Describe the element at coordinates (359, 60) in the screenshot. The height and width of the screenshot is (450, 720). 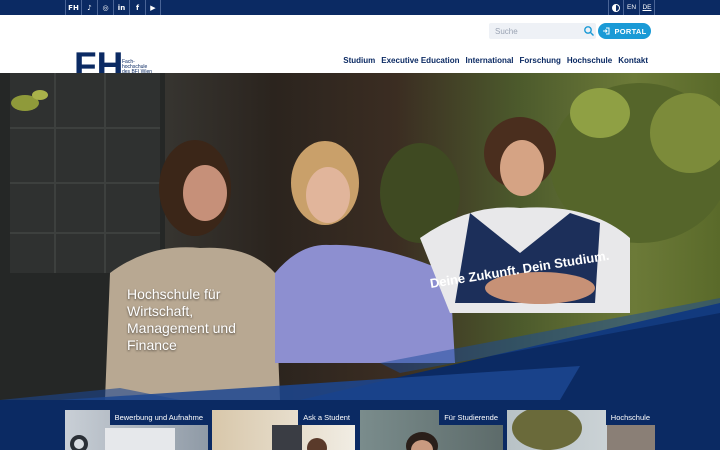
I see `nav-item-studium: Studium` at that location.